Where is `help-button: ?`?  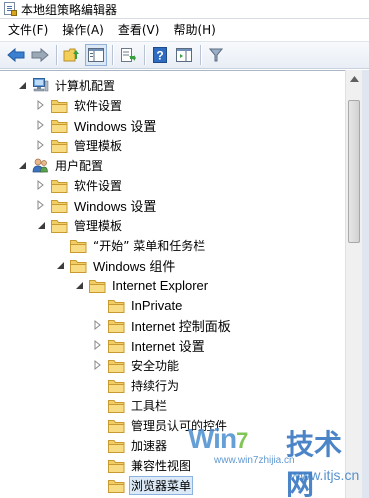 help-button: ? is located at coordinates (160, 55).